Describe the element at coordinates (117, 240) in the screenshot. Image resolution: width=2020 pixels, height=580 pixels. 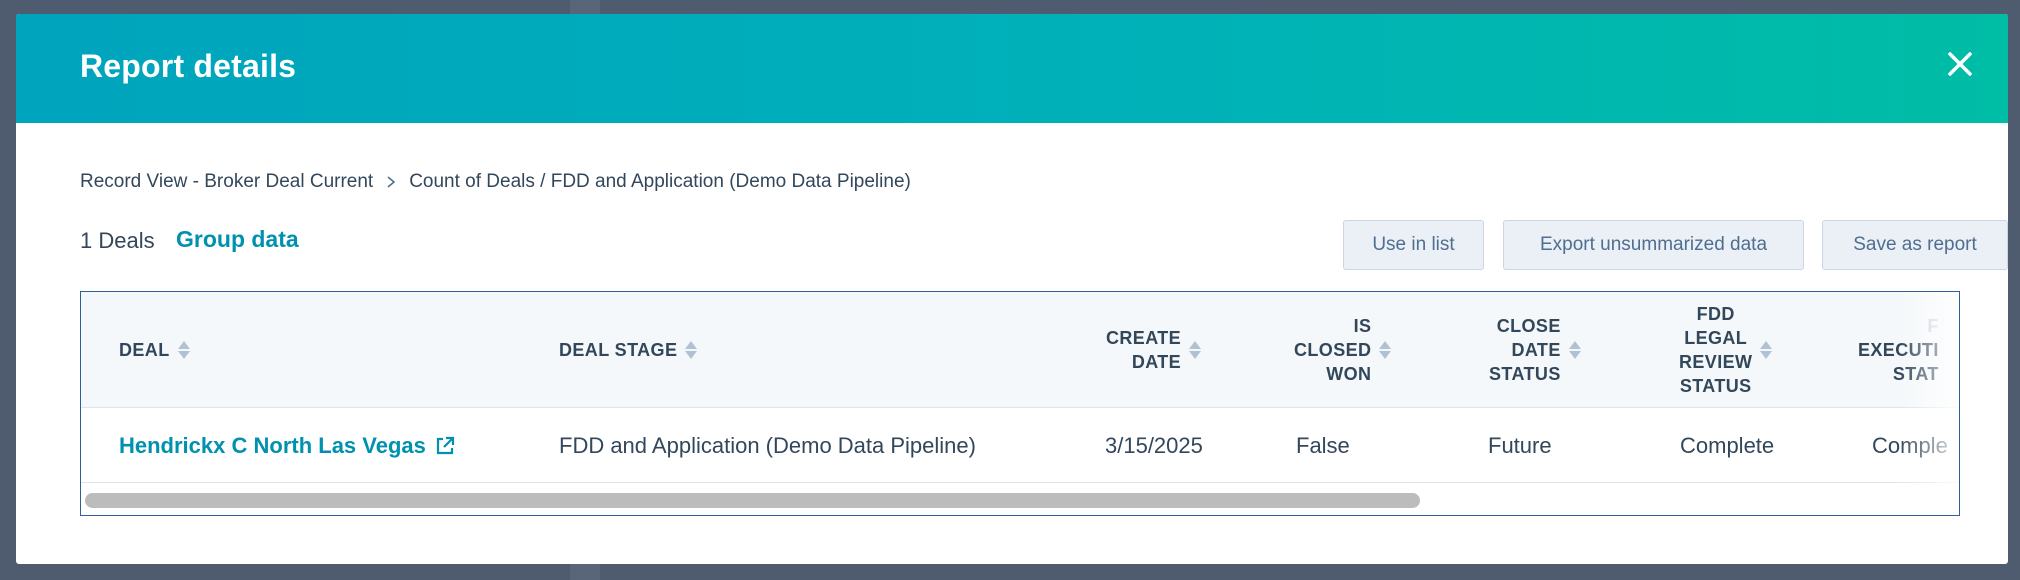
I see `deal-count: 1 Deals` at that location.